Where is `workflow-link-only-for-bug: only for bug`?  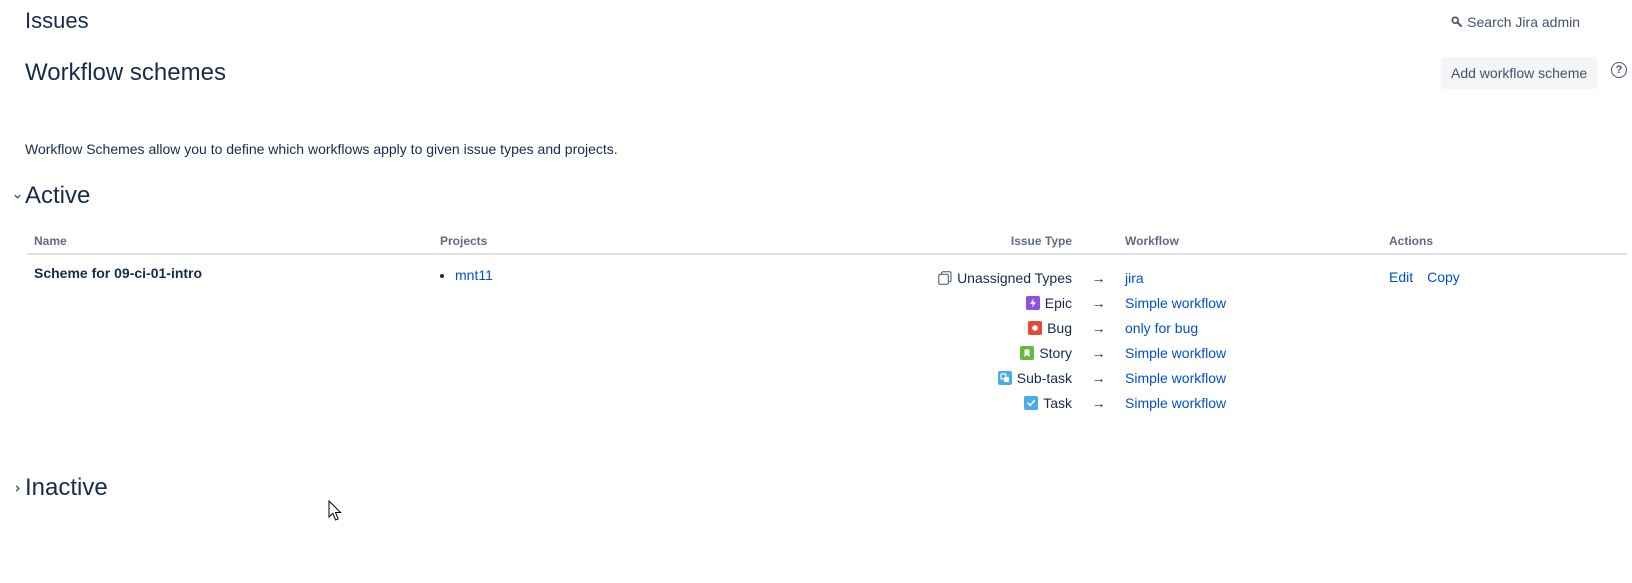
workflow-link-only-for-bug: only for bug is located at coordinates (1161, 328).